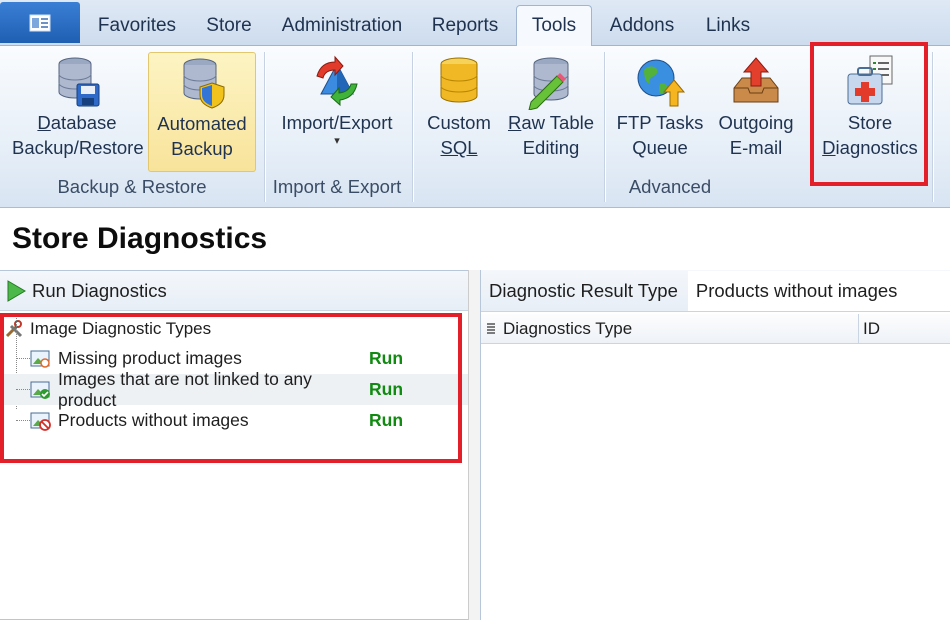  Describe the element at coordinates (202, 123) in the screenshot. I see `auto-backup-label-1: Automated` at that location.